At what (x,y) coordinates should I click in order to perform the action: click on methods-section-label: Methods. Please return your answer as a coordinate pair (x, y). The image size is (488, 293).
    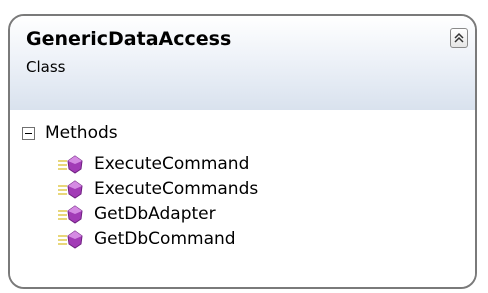
    Looking at the image, I should click on (81, 133).